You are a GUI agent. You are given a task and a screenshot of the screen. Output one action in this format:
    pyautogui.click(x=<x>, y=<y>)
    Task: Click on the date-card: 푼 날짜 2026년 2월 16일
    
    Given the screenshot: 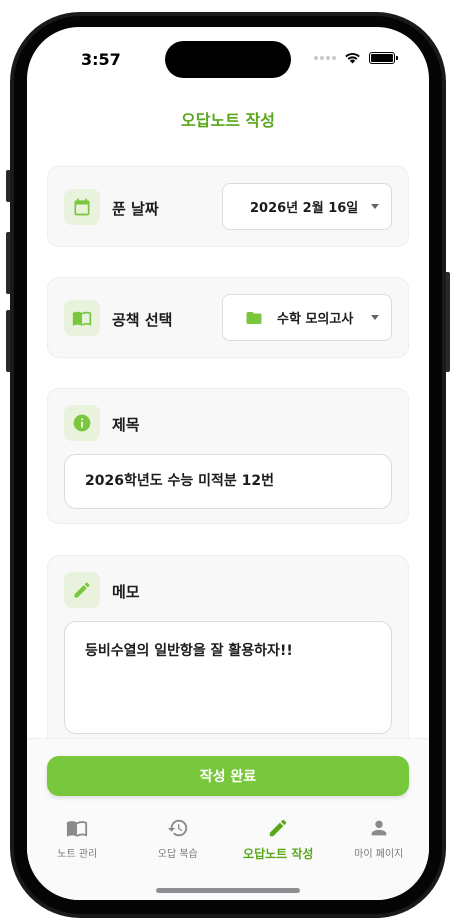 What is the action you would take?
    pyautogui.click(x=228, y=206)
    